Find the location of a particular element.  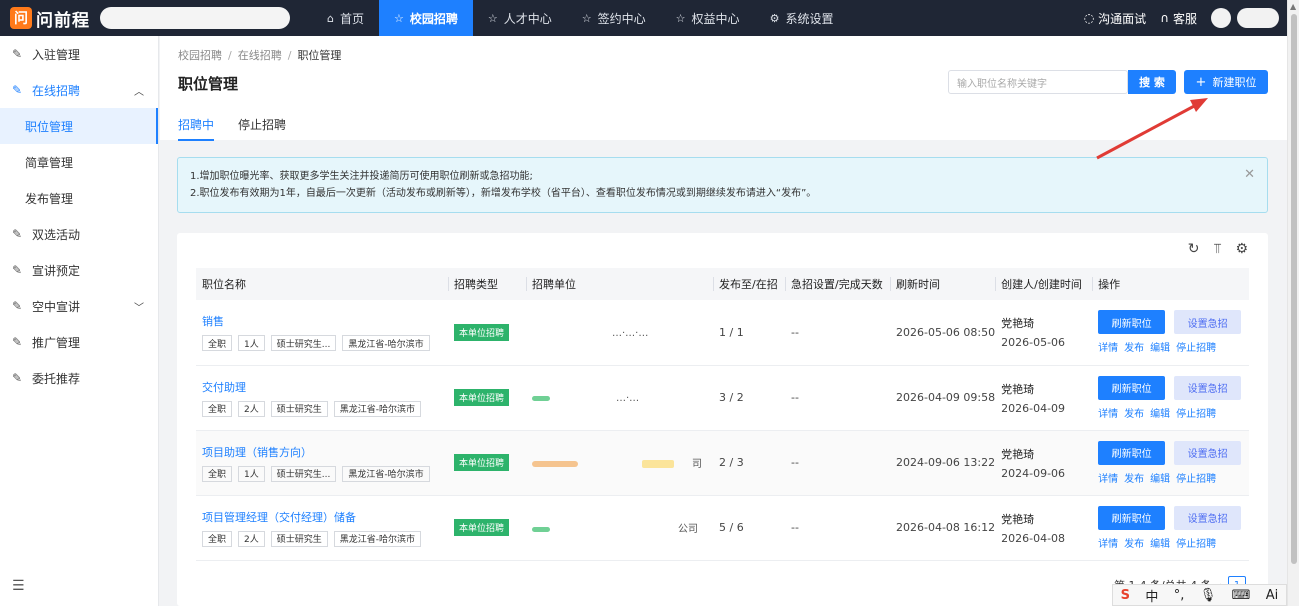

collapse-sidebar-icon: ☰ is located at coordinates (18, 586).